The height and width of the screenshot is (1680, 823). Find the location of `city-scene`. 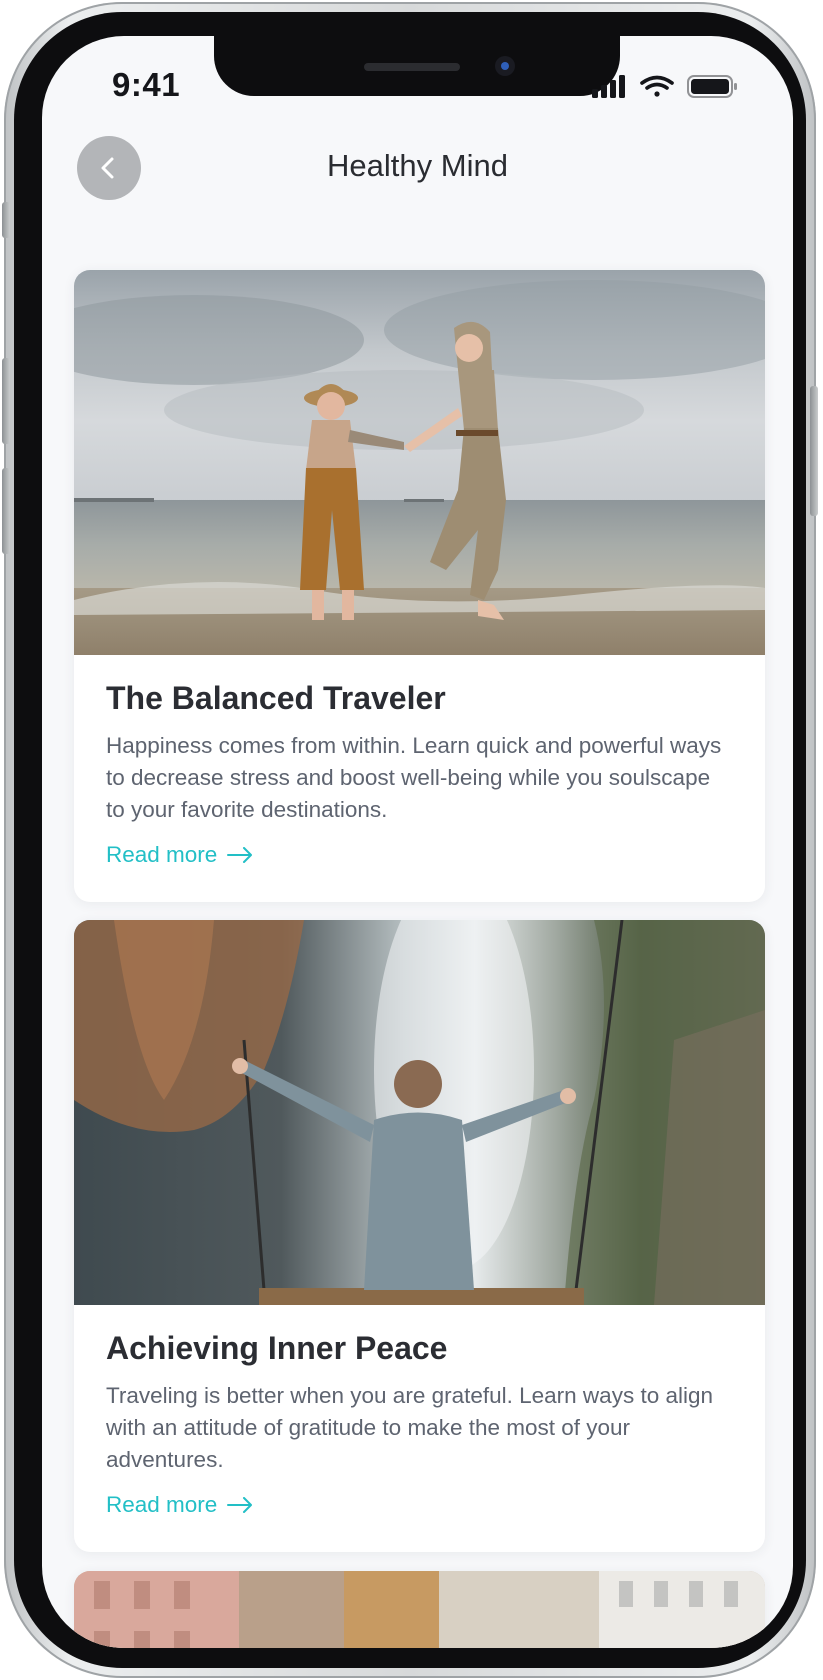

city-scene is located at coordinates (419, 1609).